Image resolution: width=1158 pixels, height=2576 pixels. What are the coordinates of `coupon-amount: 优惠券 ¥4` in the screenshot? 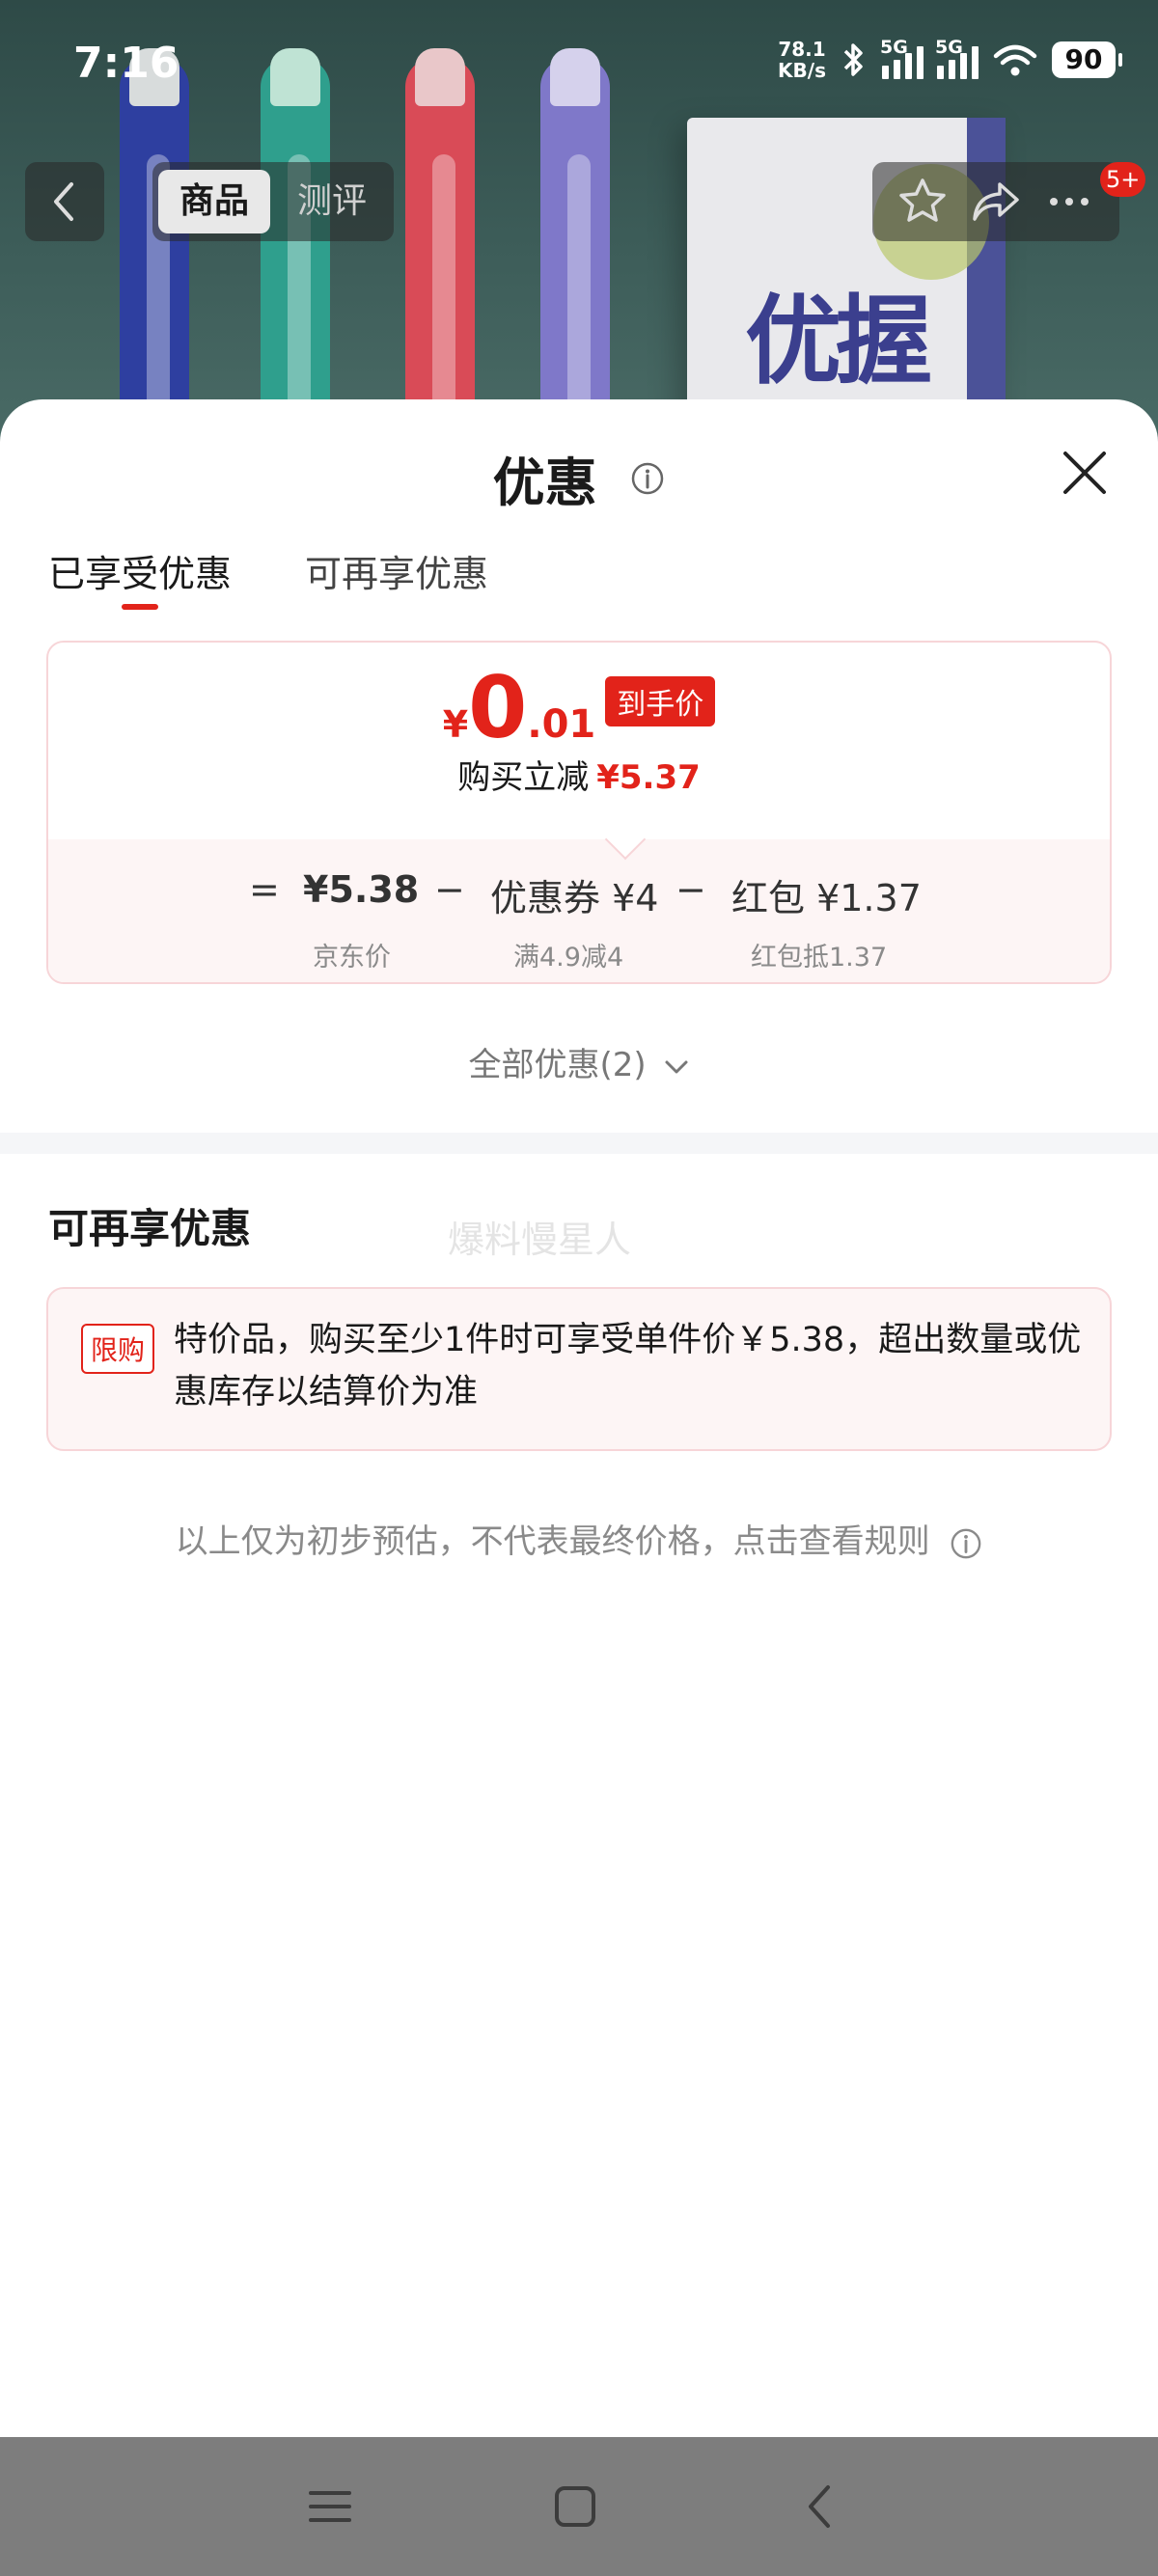 It's located at (574, 898).